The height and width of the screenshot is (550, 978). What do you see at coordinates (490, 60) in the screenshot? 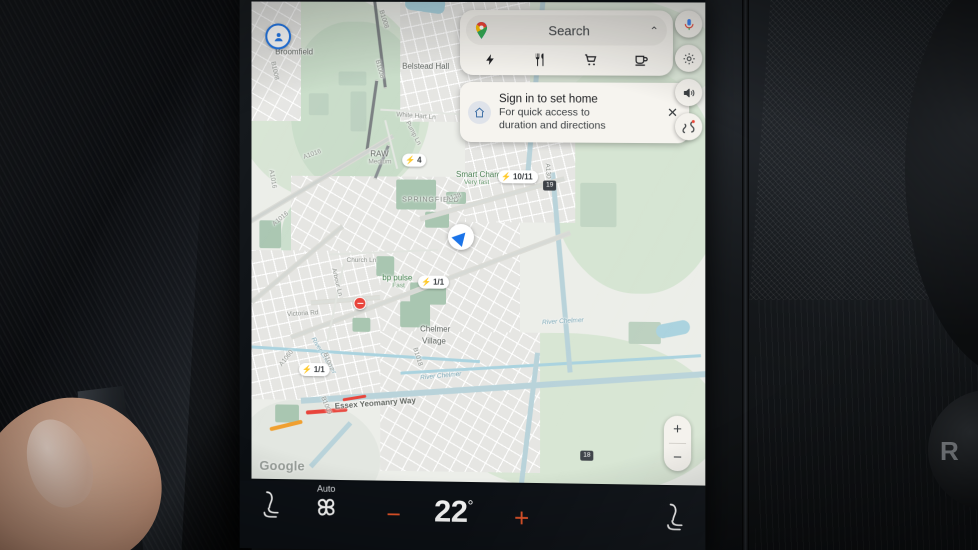
I see `ev-charging-bolt-icon` at bounding box center [490, 60].